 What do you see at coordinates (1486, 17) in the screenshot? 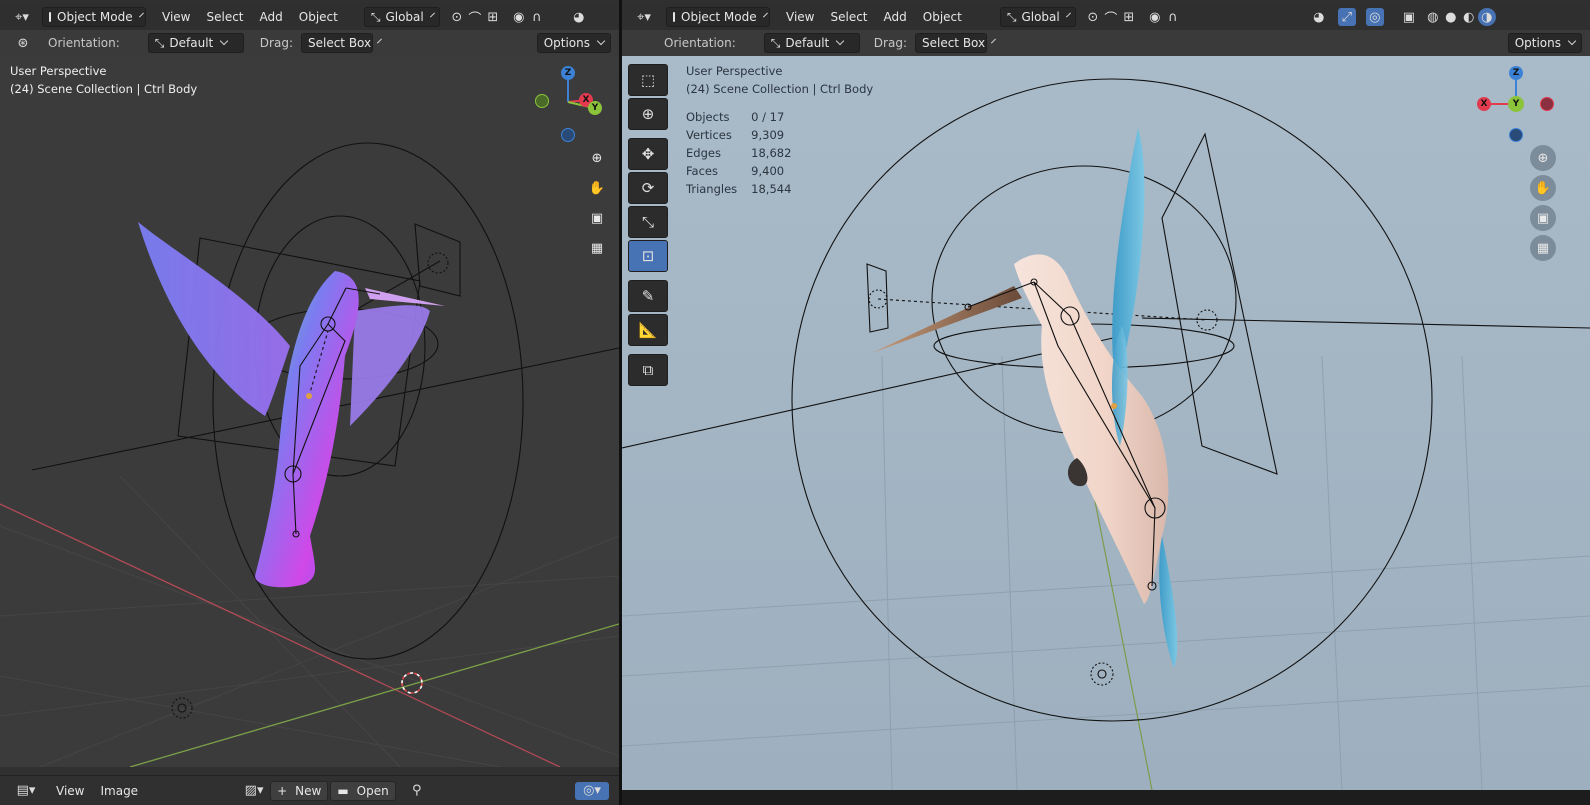
I see `rendered-shading-icon: ◑` at bounding box center [1486, 17].